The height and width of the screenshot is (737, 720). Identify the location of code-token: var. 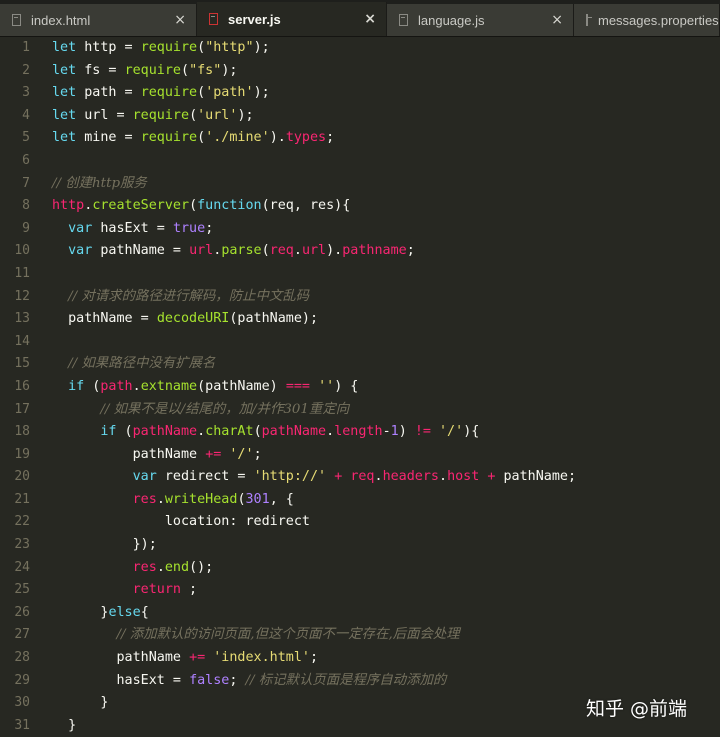
(144, 477).